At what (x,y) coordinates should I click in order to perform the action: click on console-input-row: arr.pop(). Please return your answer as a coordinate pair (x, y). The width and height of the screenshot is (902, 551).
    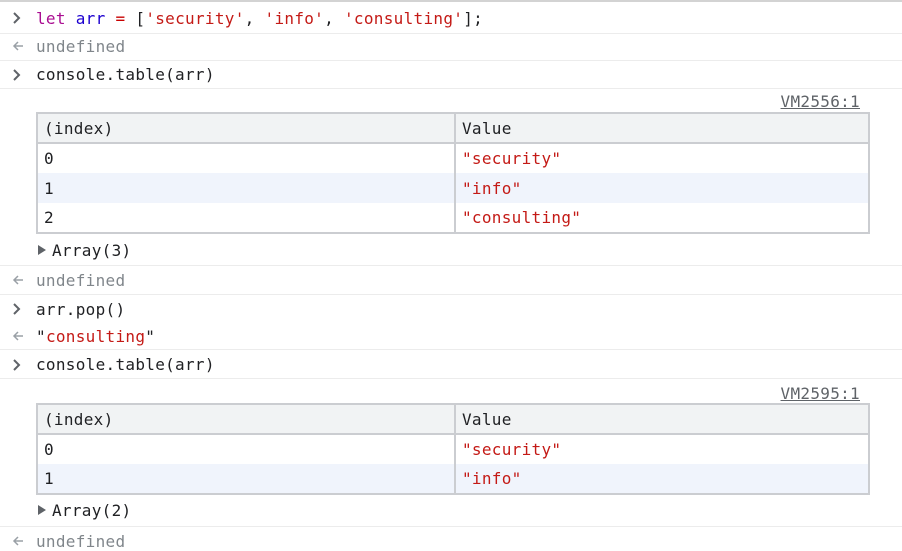
    Looking at the image, I should click on (451, 308).